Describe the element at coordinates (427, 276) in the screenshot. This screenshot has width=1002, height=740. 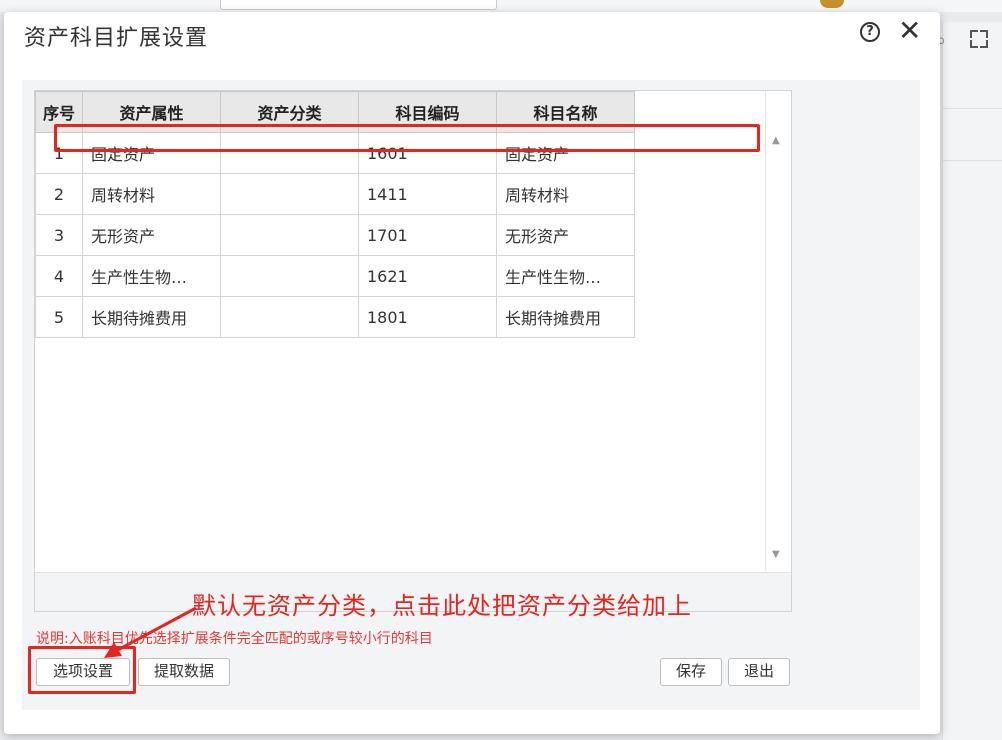
I see `cell-account-code: 1621` at that location.